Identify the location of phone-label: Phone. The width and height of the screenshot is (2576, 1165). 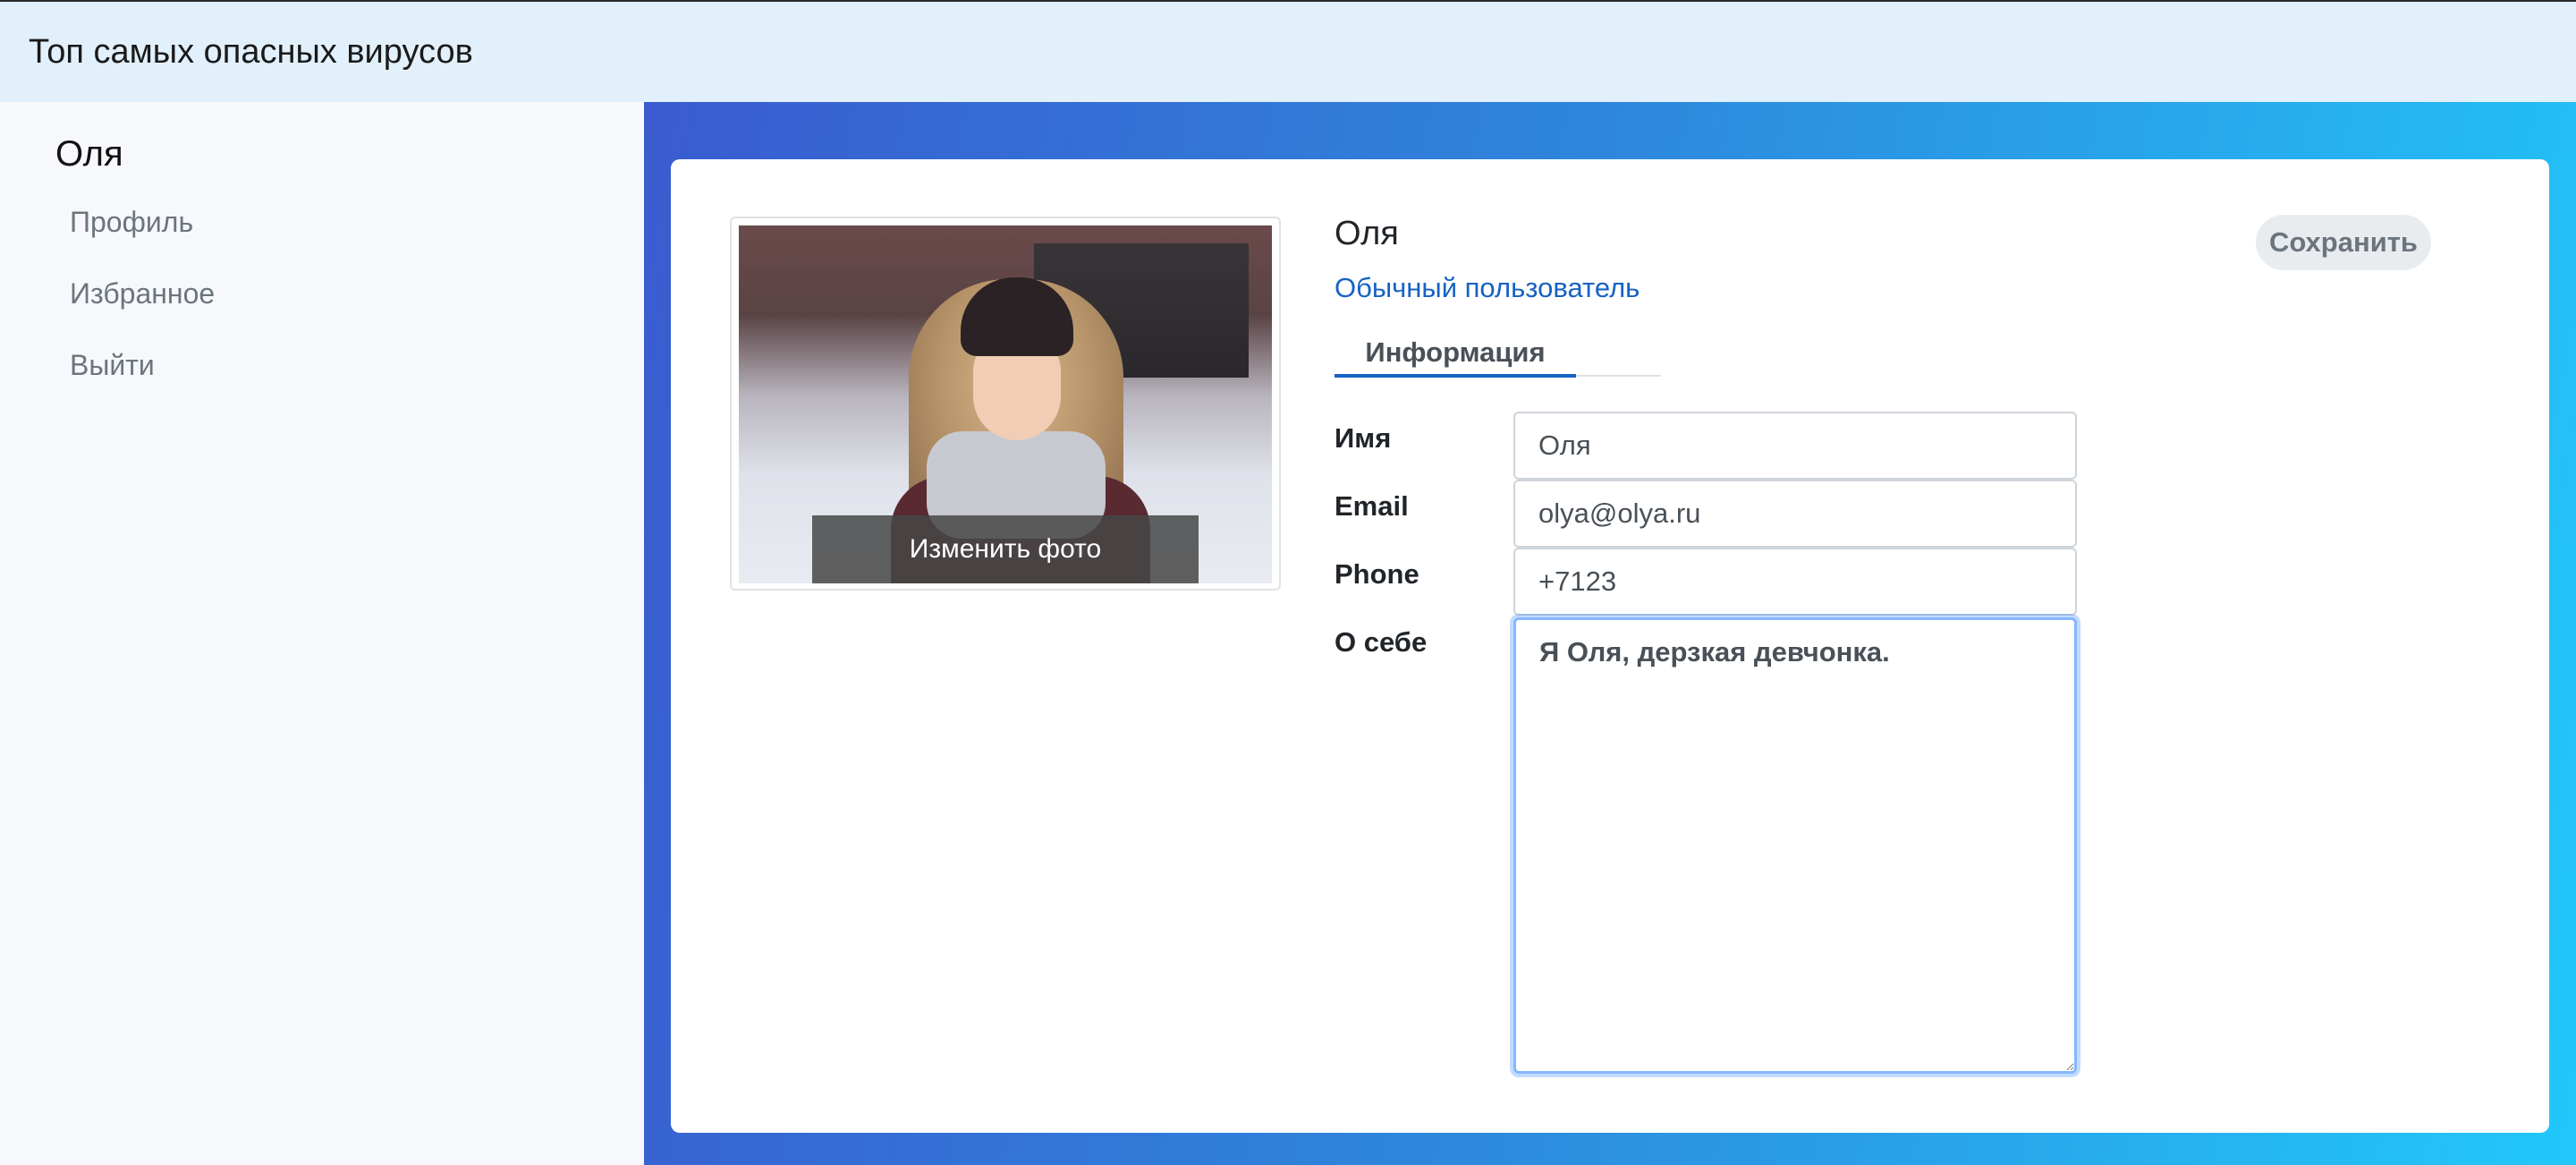
(1377, 574).